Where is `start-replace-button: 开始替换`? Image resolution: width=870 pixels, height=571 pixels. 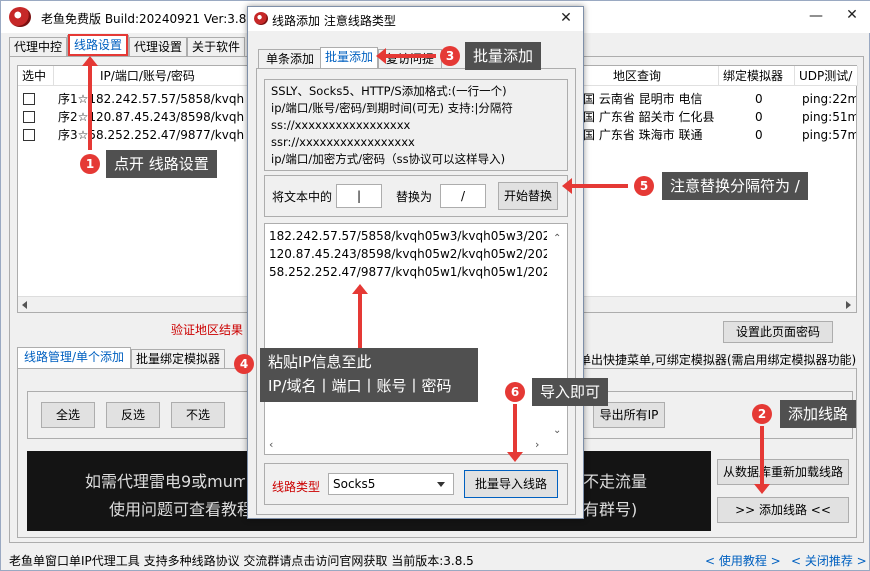 start-replace-button: 开始替换 is located at coordinates (528, 196).